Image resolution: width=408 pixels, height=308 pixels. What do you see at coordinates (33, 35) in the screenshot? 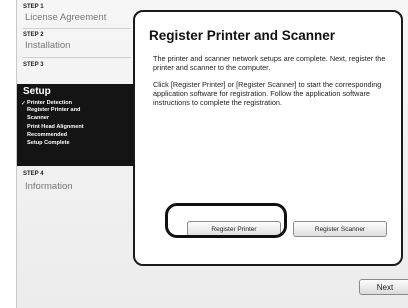
I see `step2-label: STEP 2` at bounding box center [33, 35].